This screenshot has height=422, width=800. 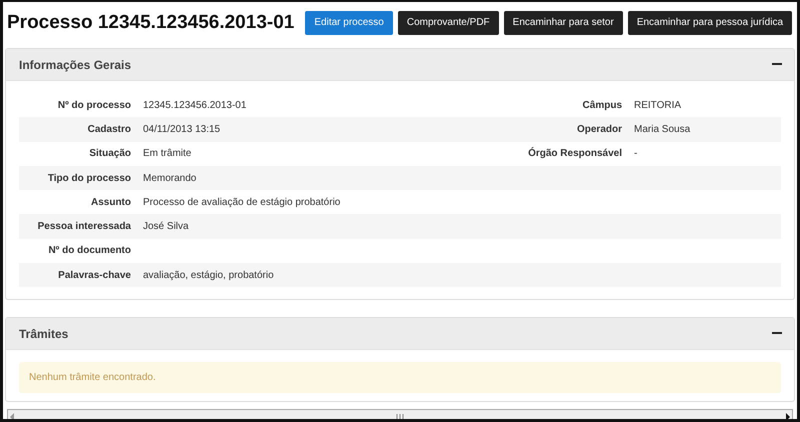 I want to click on panel-title: Informações Gerais, so click(x=75, y=65).